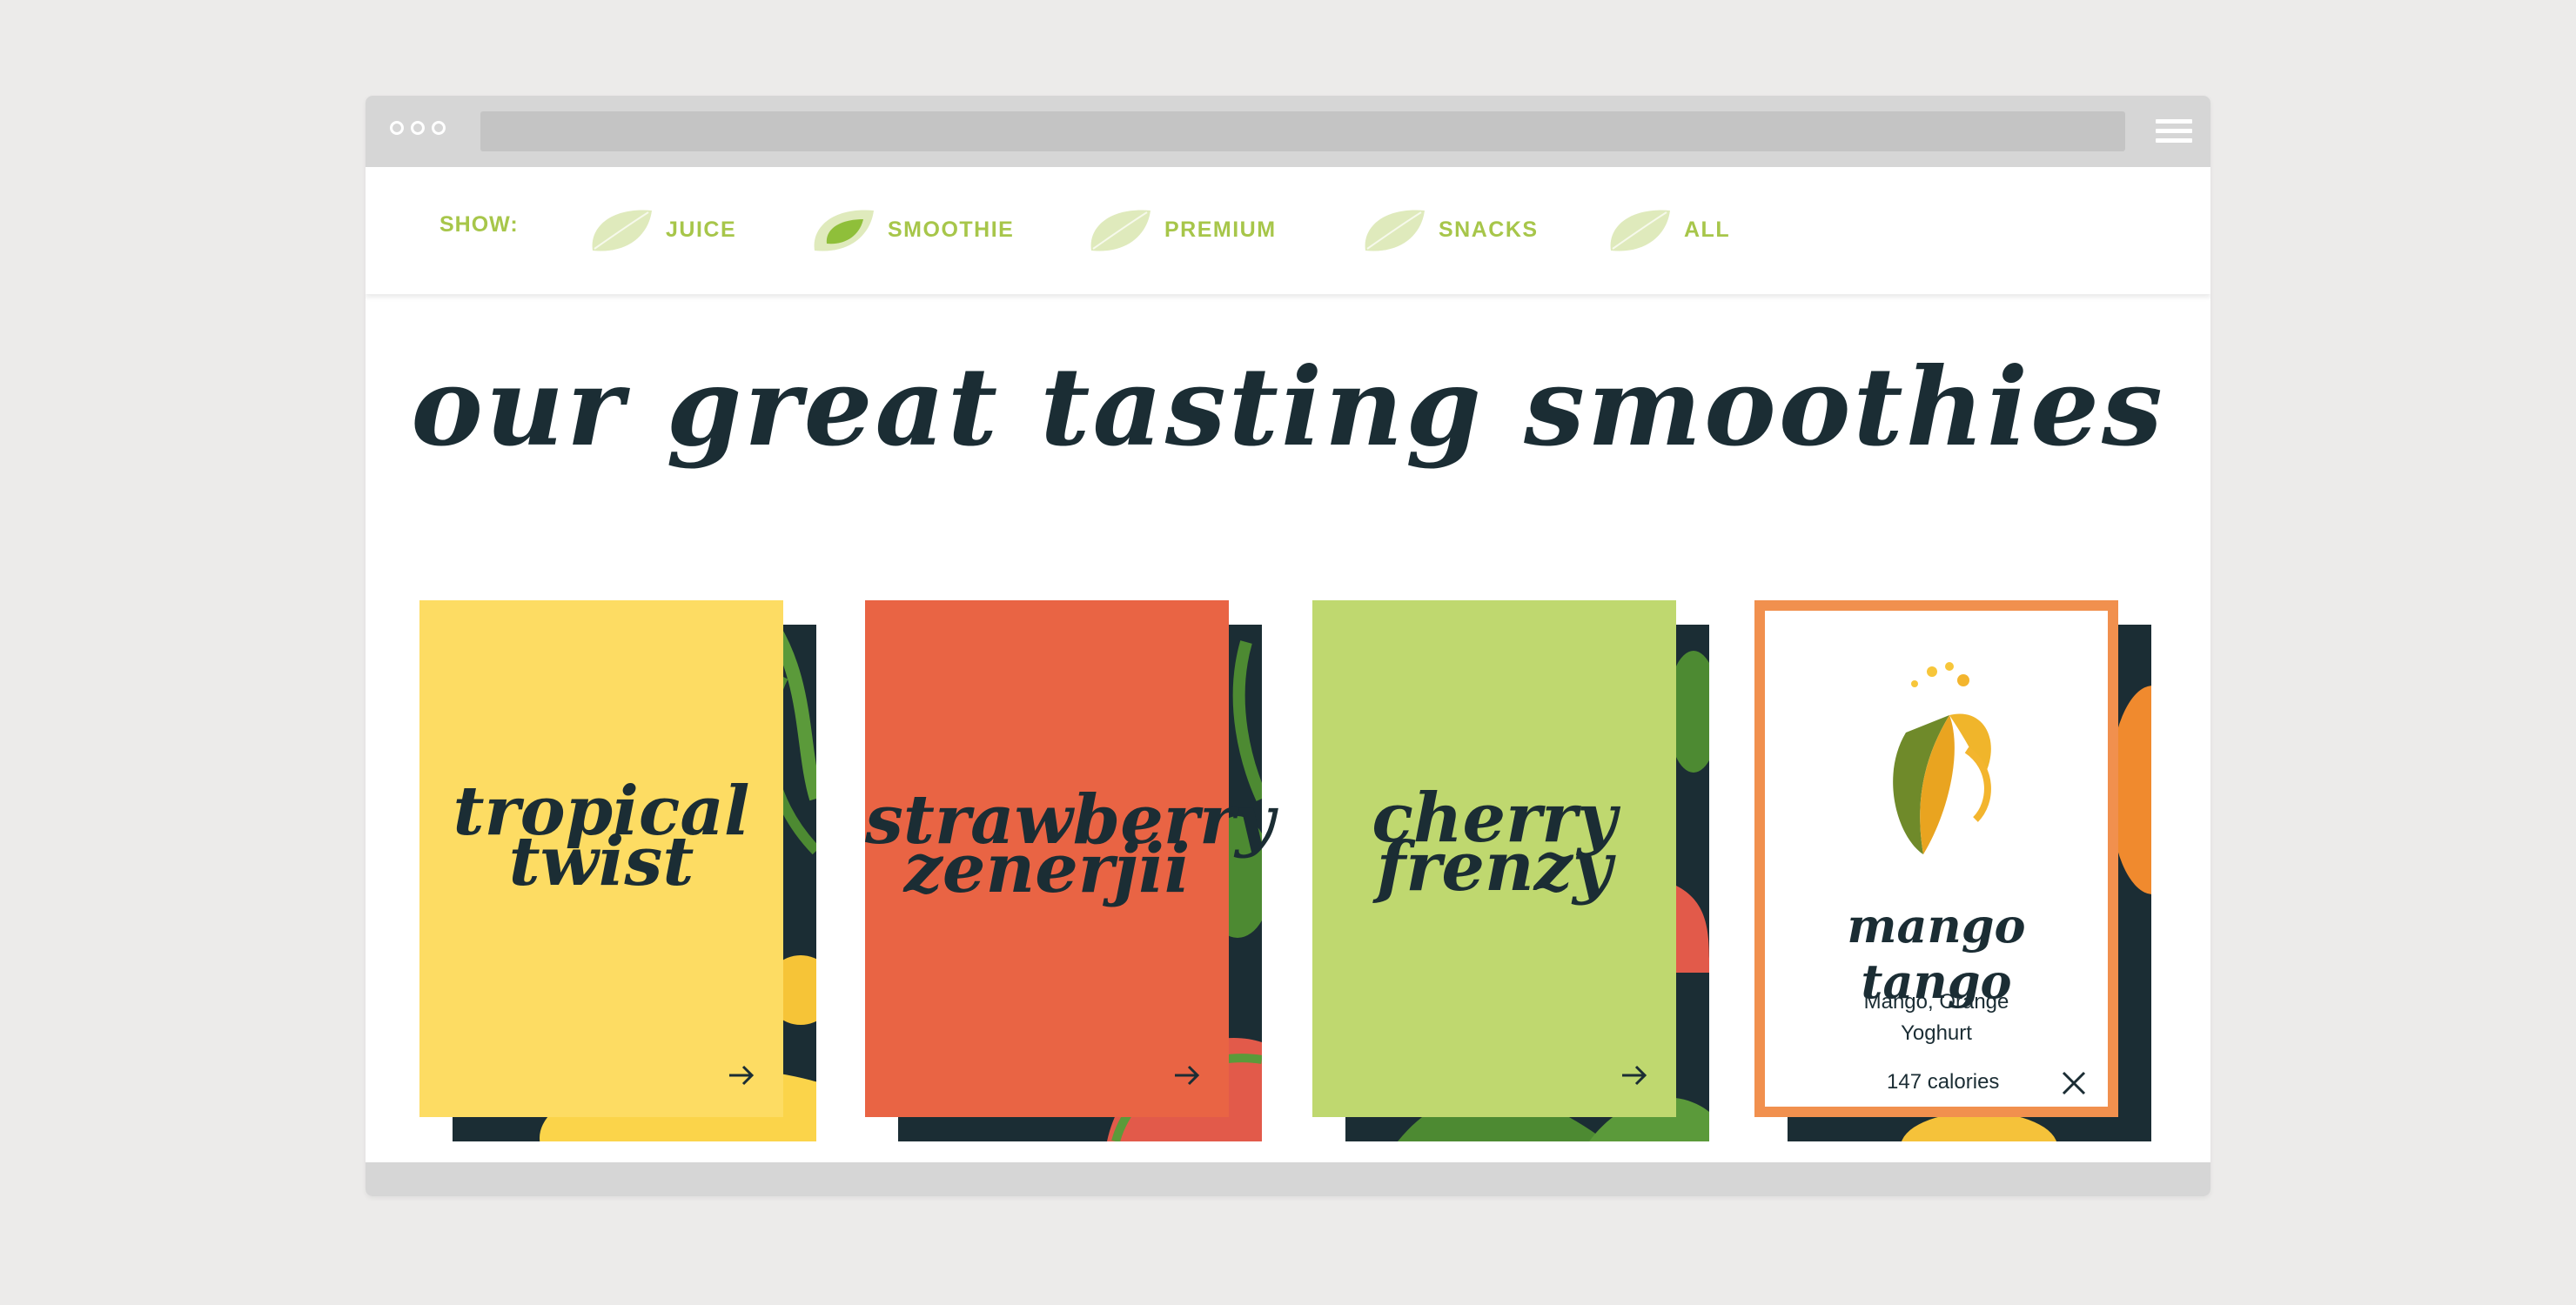 Image resolution: width=2576 pixels, height=1305 pixels. Describe the element at coordinates (2174, 131) in the screenshot. I see `hamburger-icon` at that location.